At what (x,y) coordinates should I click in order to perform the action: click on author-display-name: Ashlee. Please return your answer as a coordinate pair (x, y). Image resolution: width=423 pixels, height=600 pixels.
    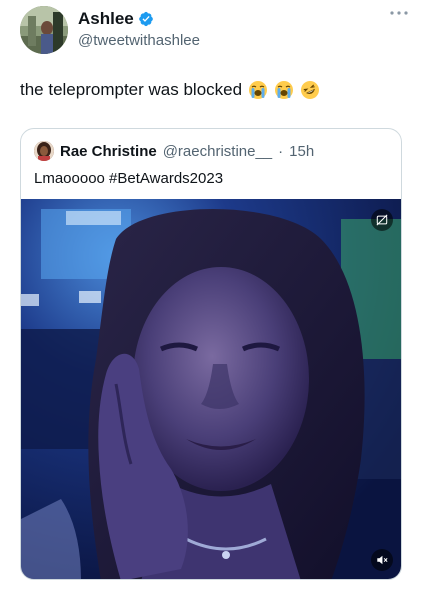
    Looking at the image, I should click on (106, 19).